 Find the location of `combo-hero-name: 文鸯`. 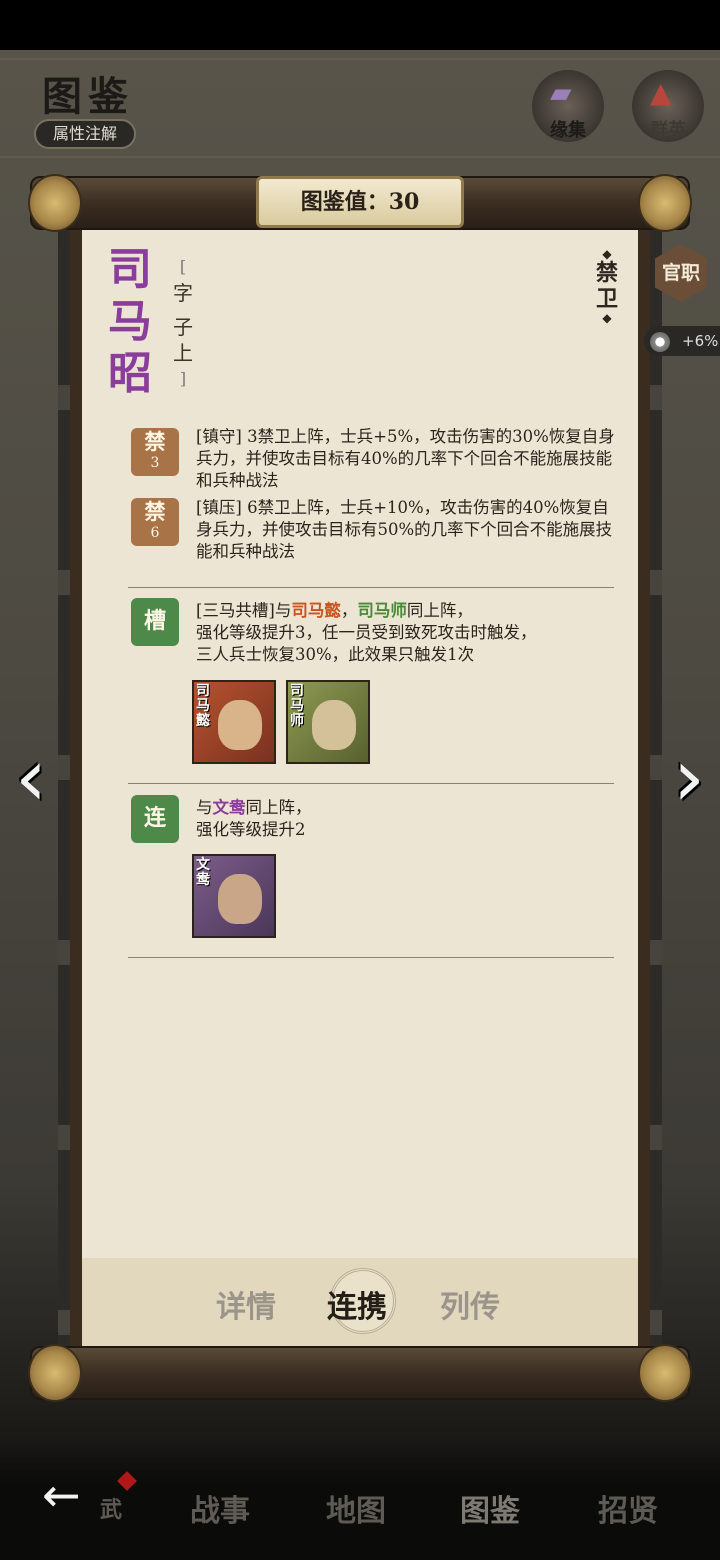

combo-hero-name: 文鸯 is located at coordinates (229, 807).